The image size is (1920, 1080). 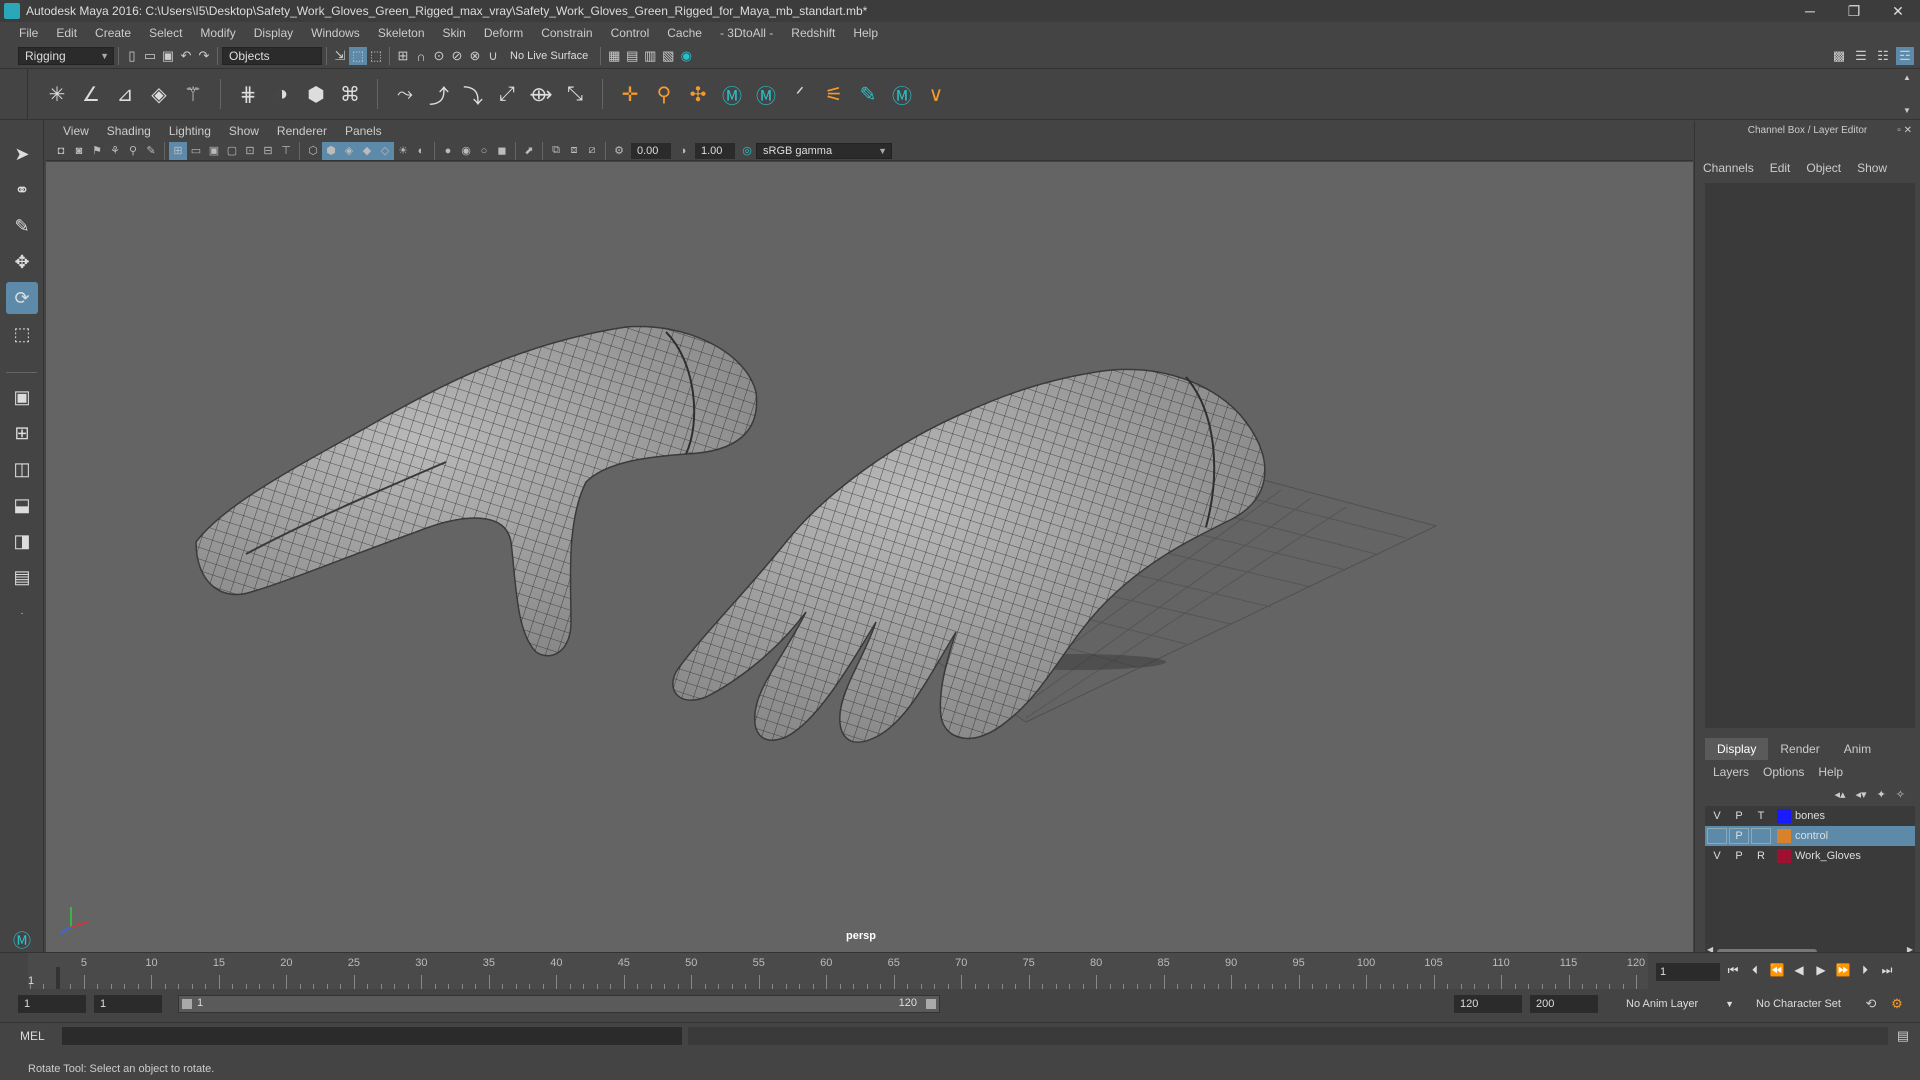 I want to click on menu-set-dropdown: Rigging ▼, so click(x=66, y=56).